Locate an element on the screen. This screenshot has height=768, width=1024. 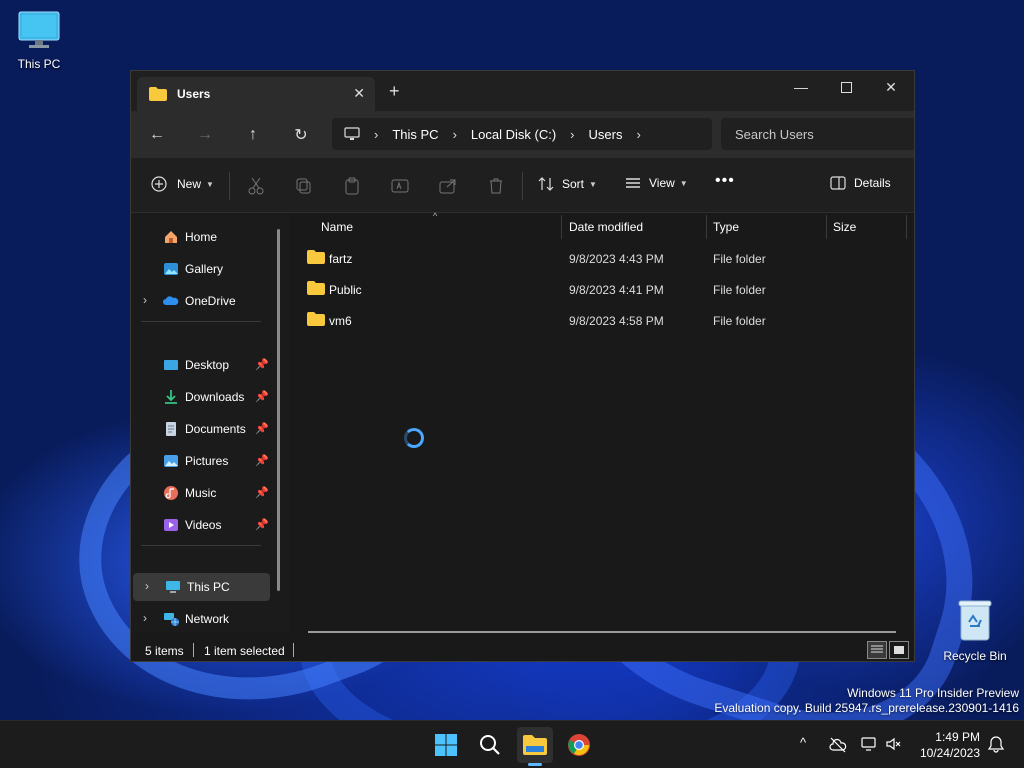
search-button is located at coordinates (490, 745).